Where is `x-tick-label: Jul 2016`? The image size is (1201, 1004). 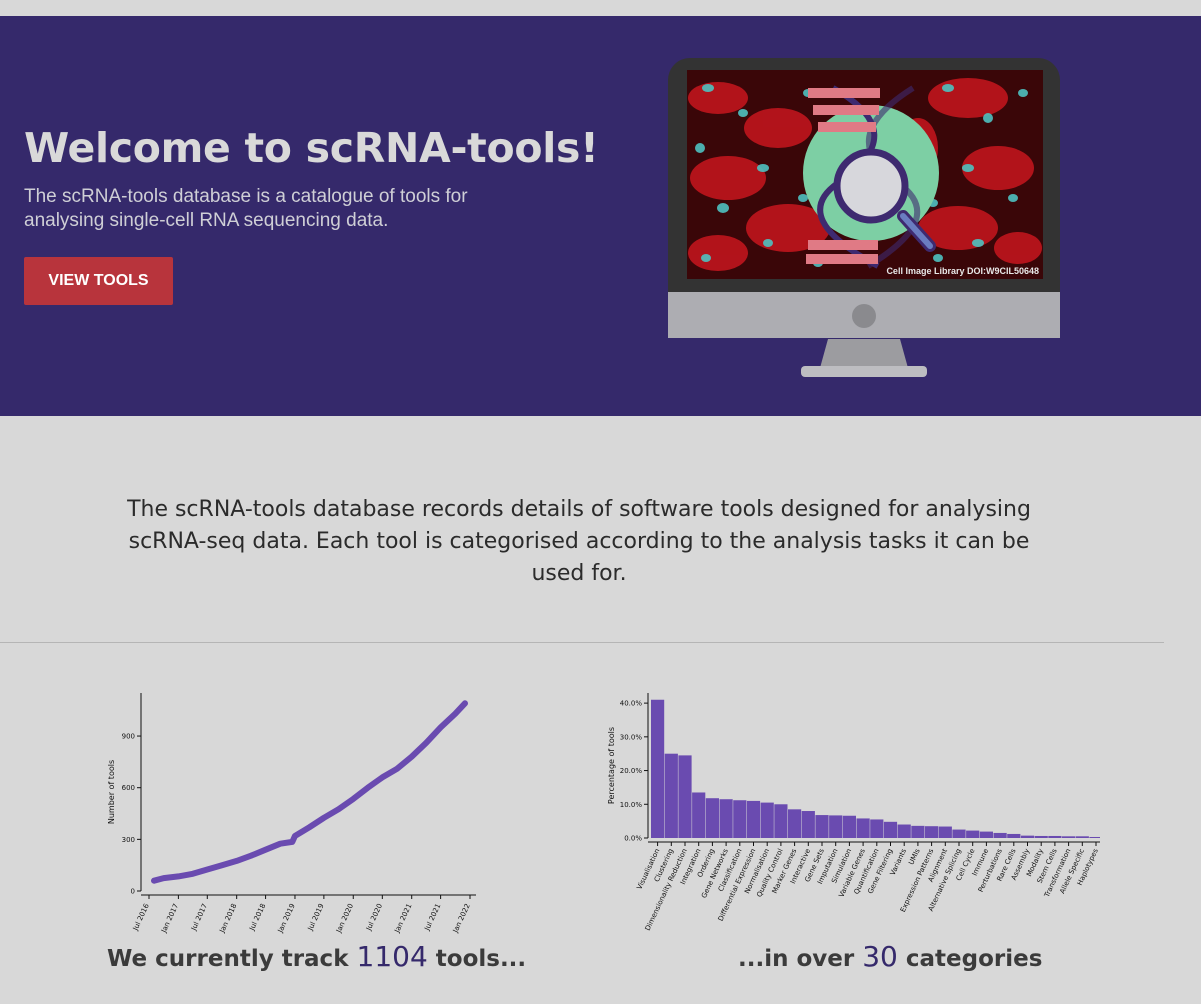
x-tick-label: Jul 2016 is located at coordinates (141, 917).